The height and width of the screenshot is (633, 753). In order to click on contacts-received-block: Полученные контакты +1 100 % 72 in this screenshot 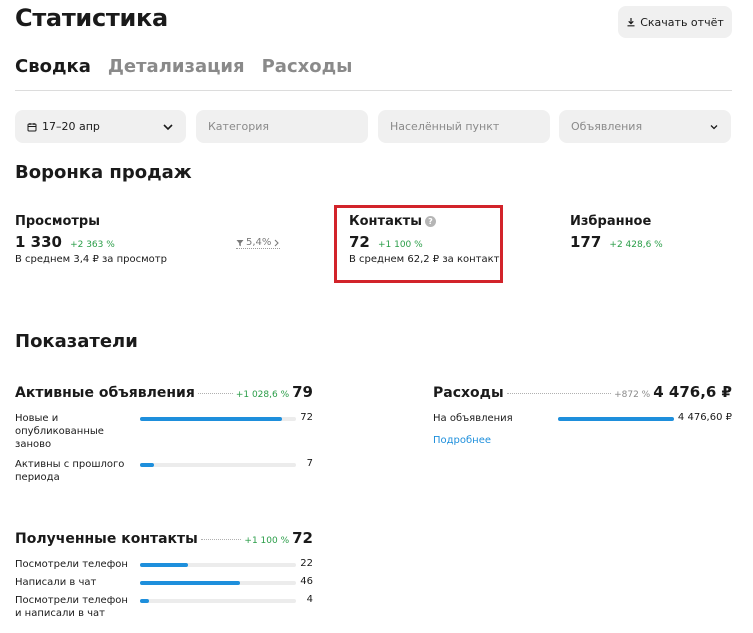, I will do `click(164, 538)`.